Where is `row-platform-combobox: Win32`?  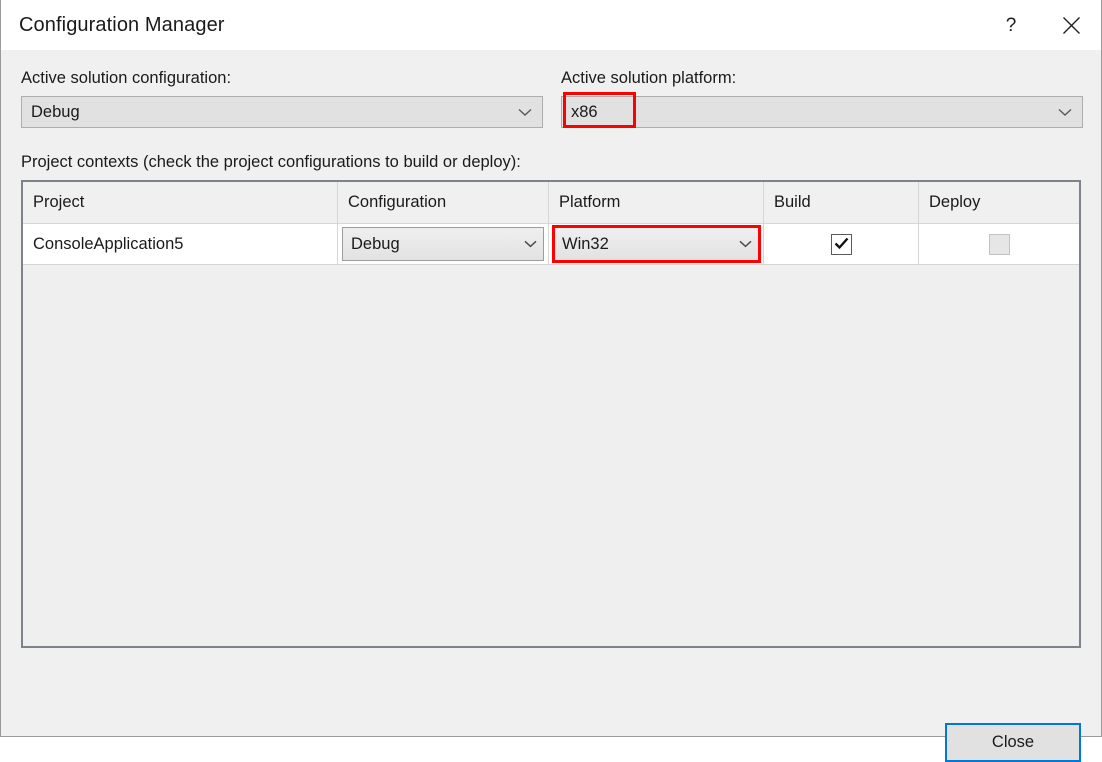
row-platform-combobox: Win32 is located at coordinates (656, 244).